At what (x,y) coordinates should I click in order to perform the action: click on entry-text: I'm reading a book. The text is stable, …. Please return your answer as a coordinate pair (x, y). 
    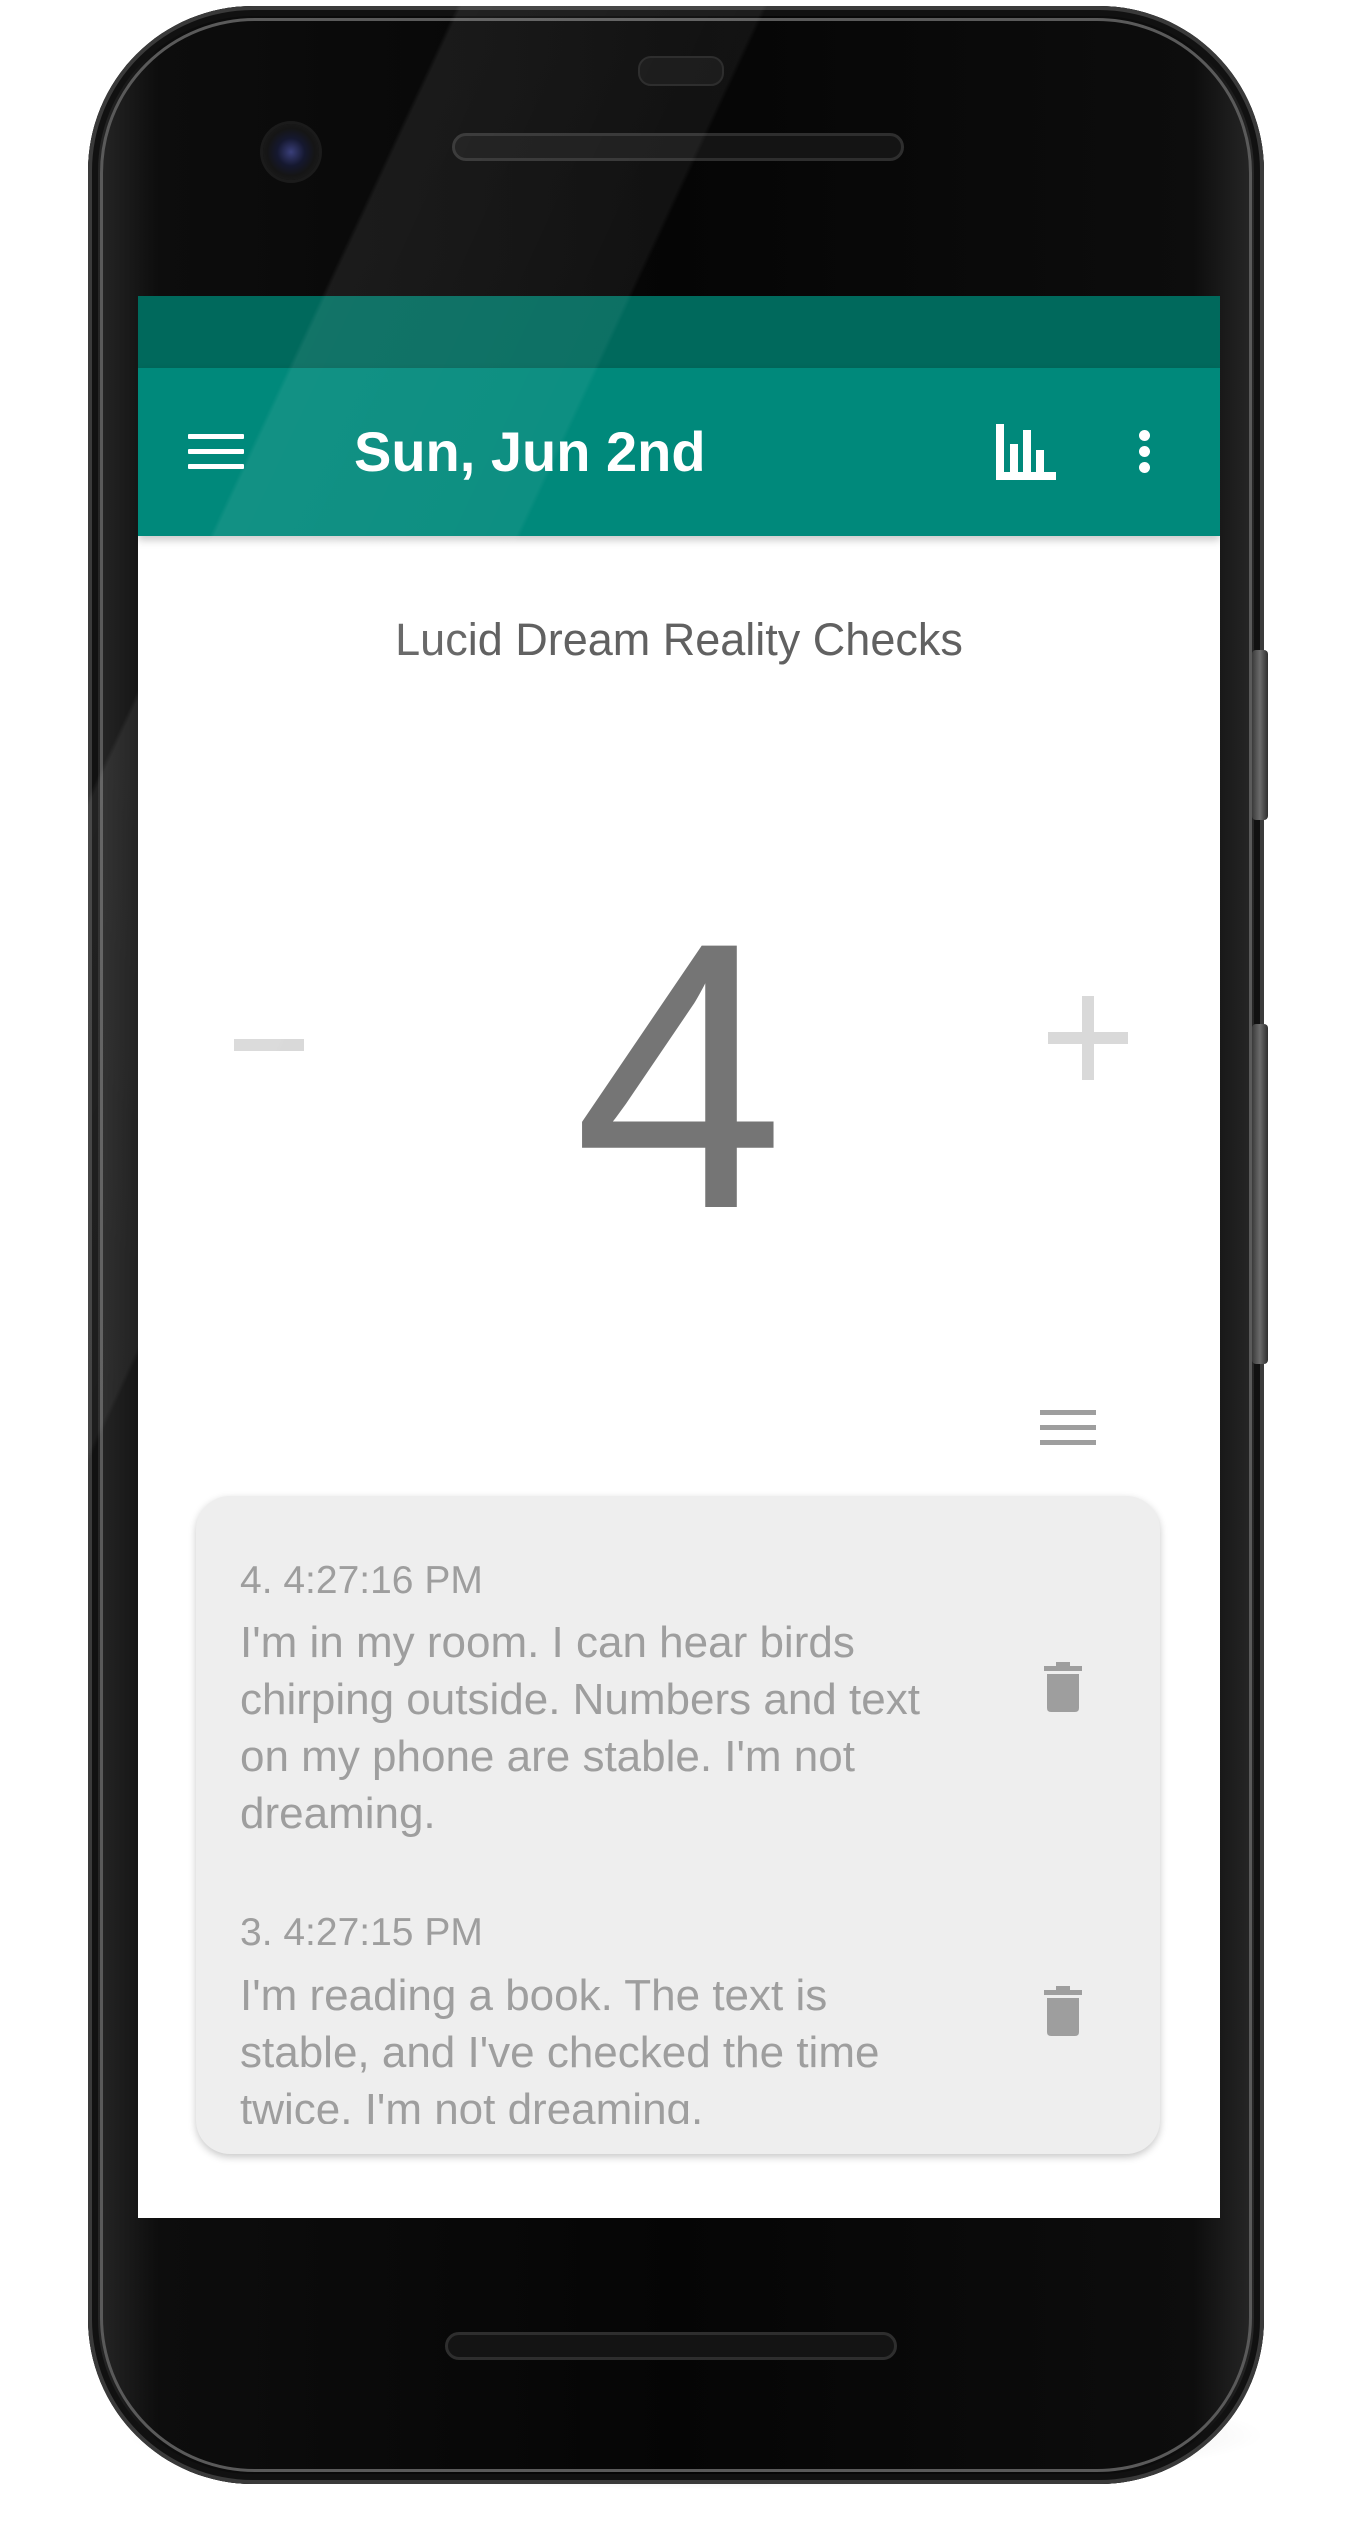
    Looking at the image, I should click on (560, 2047).